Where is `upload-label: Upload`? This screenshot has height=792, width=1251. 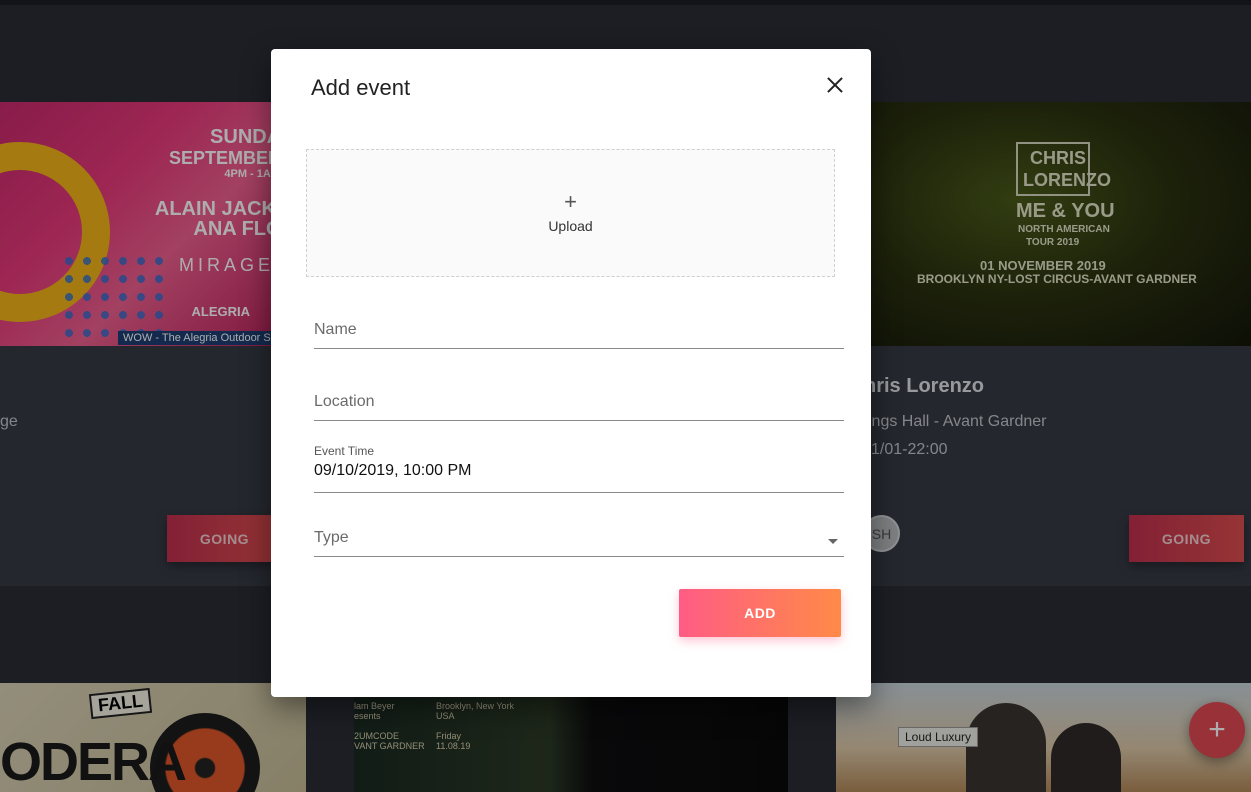
upload-label: Upload is located at coordinates (570, 226).